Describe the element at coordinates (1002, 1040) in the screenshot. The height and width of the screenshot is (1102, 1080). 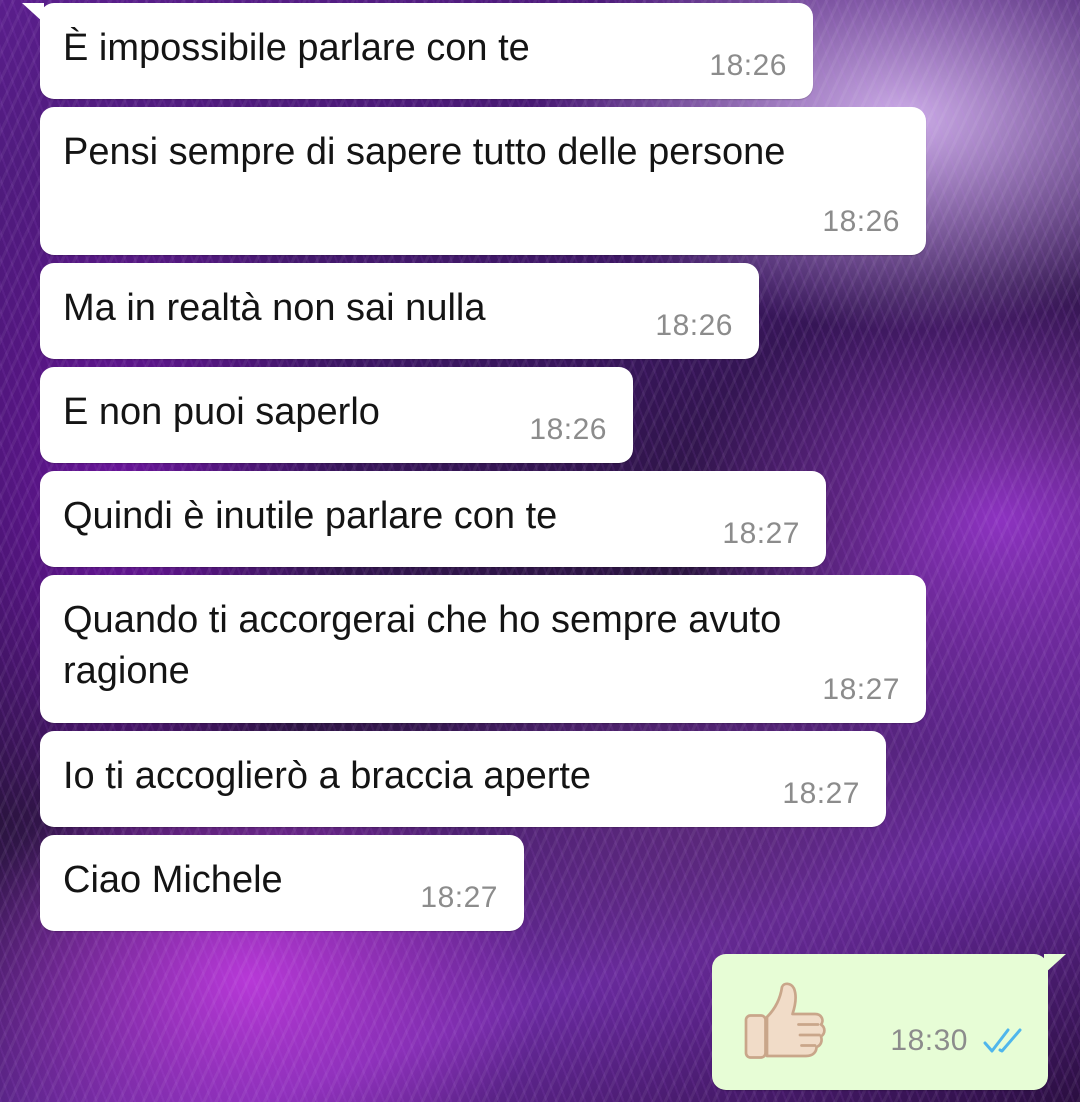
I see `double-check-read-icon` at that location.